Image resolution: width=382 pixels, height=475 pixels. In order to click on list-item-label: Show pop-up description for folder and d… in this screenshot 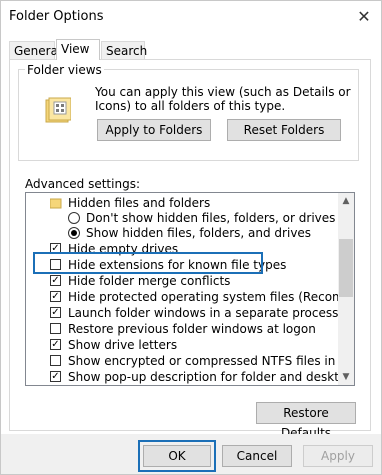, I will do `click(211, 377)`.